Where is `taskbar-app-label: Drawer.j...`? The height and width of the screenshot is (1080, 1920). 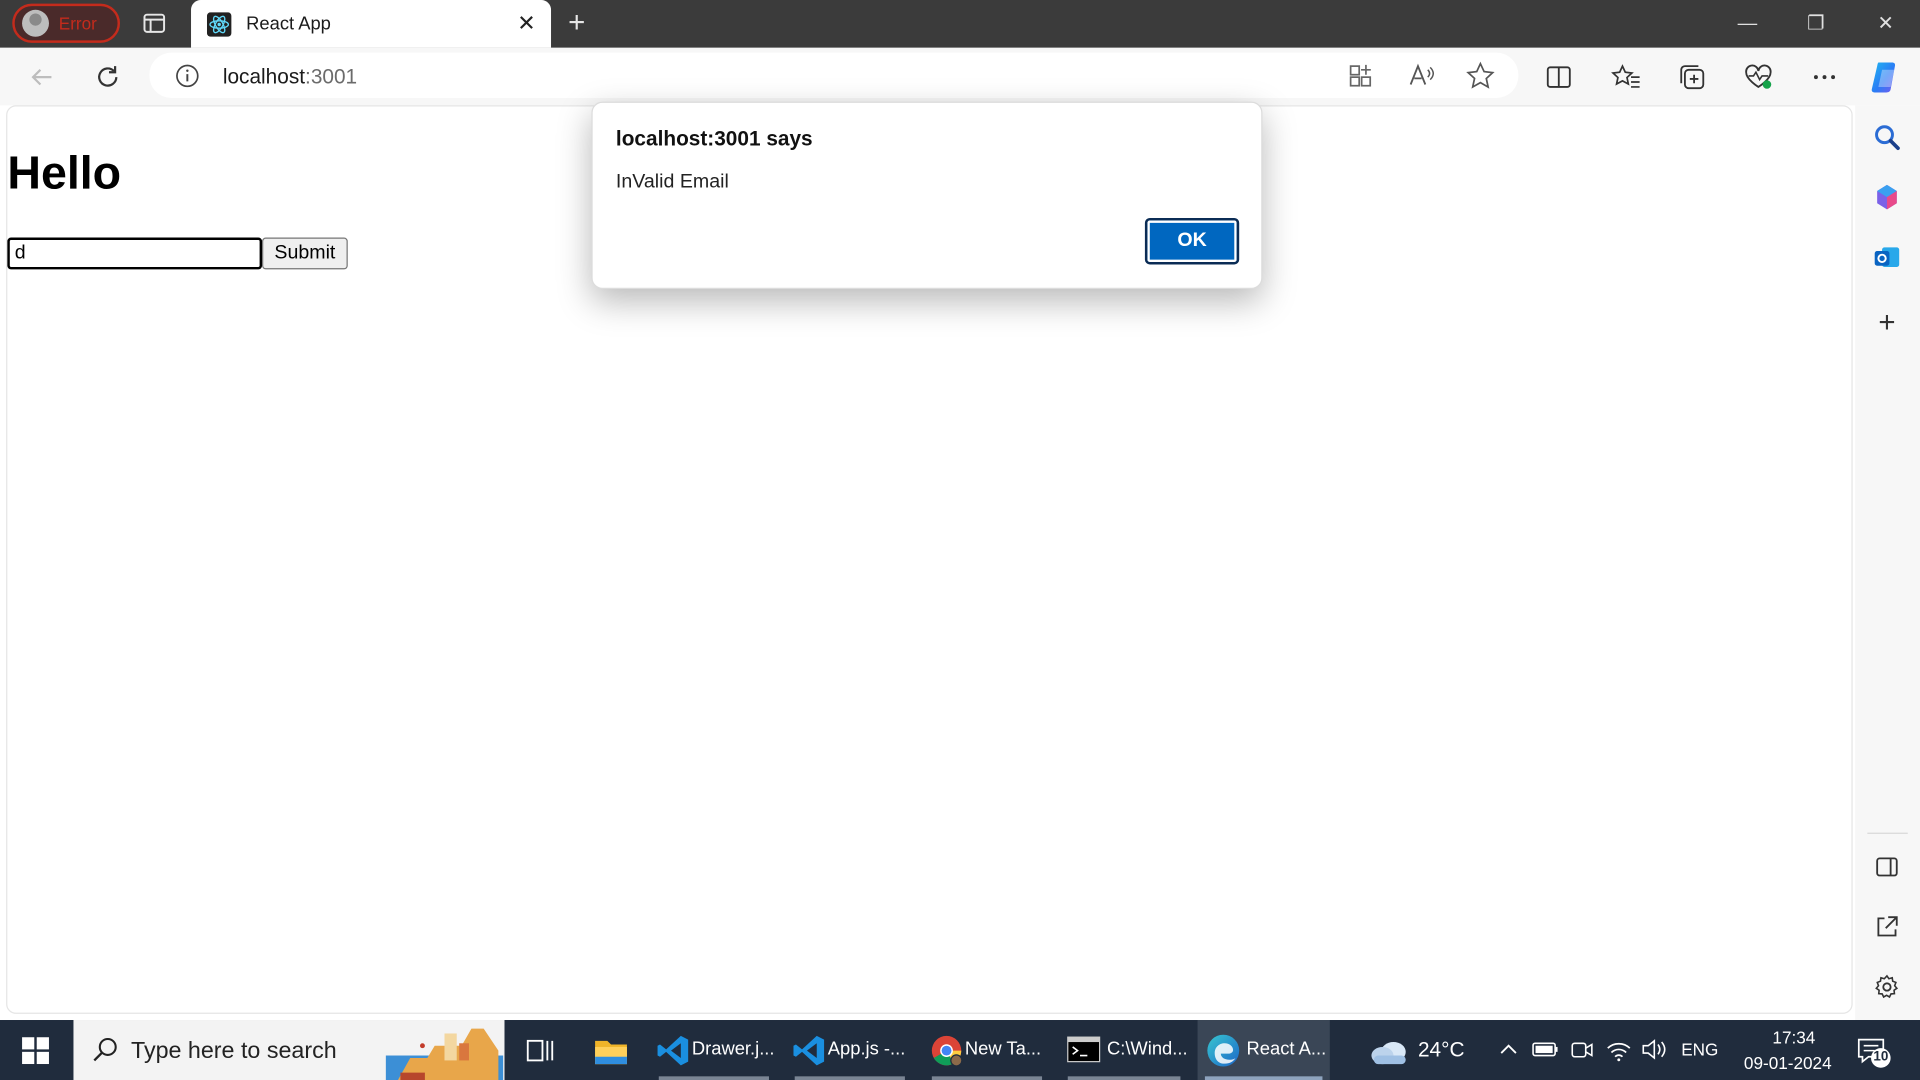
taskbar-app-label: Drawer.j... is located at coordinates (733, 1049).